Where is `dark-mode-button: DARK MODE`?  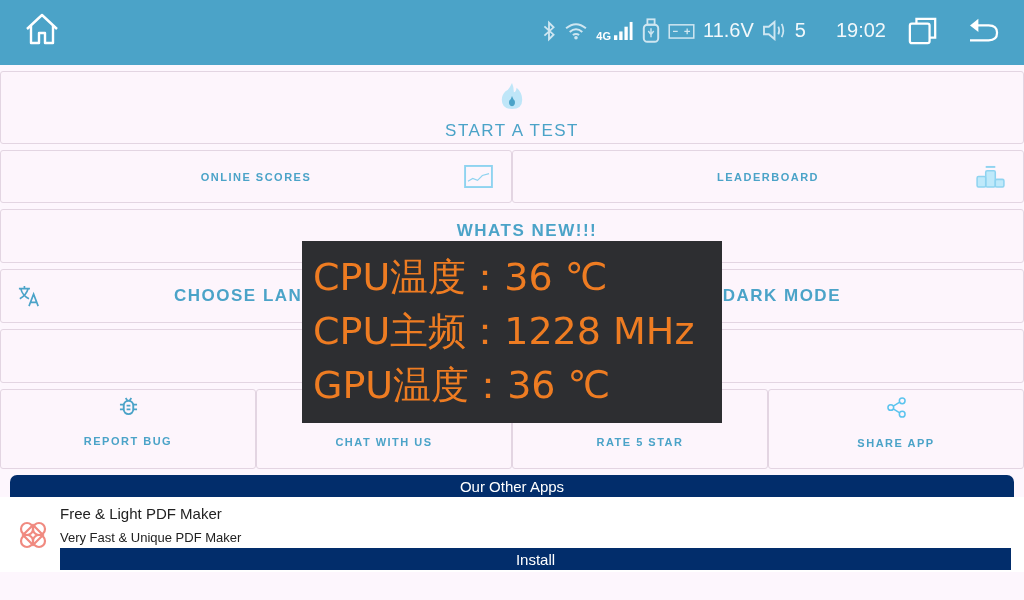 dark-mode-button: DARK MODE is located at coordinates (781, 296).